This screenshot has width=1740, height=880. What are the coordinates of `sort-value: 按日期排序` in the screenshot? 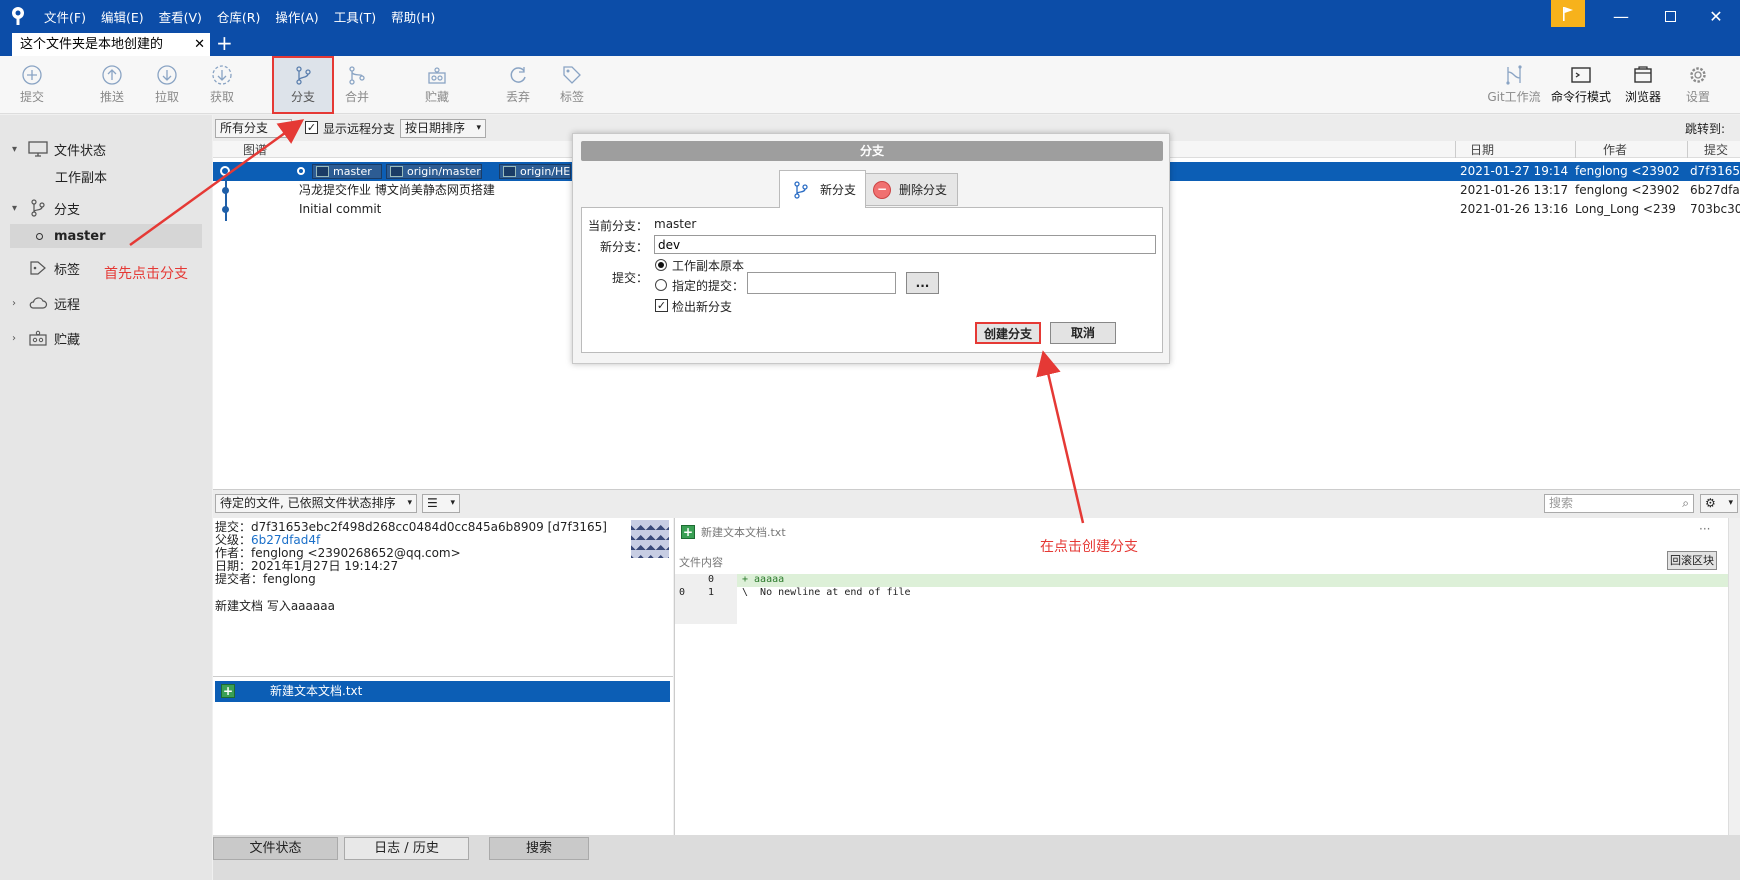 It's located at (435, 128).